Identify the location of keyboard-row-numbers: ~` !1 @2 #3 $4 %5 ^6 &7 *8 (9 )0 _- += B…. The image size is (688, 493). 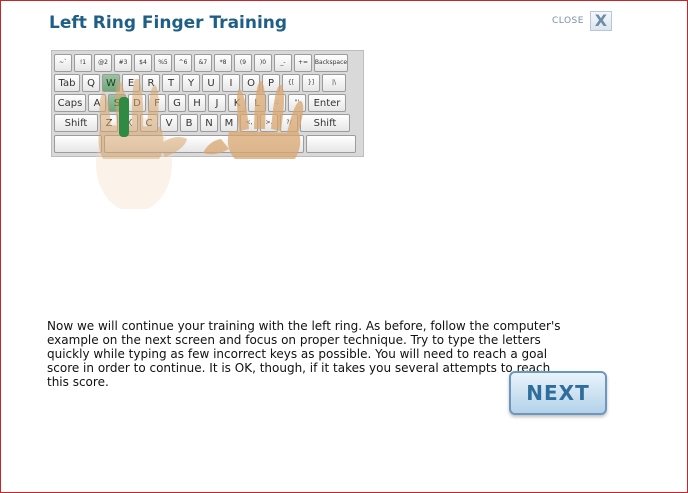
(201, 63).